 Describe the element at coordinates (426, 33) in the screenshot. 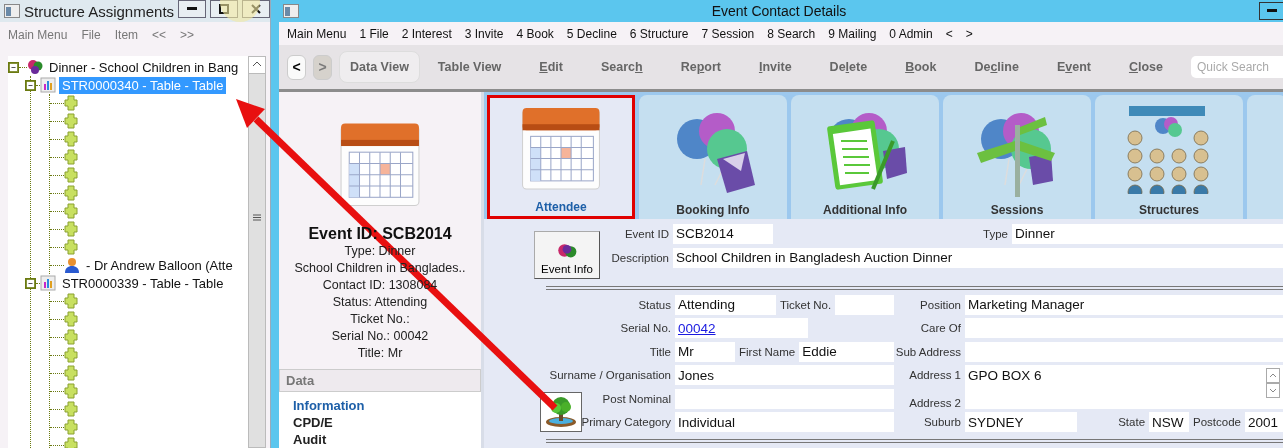

I see `menu-item: 2 Interest` at that location.